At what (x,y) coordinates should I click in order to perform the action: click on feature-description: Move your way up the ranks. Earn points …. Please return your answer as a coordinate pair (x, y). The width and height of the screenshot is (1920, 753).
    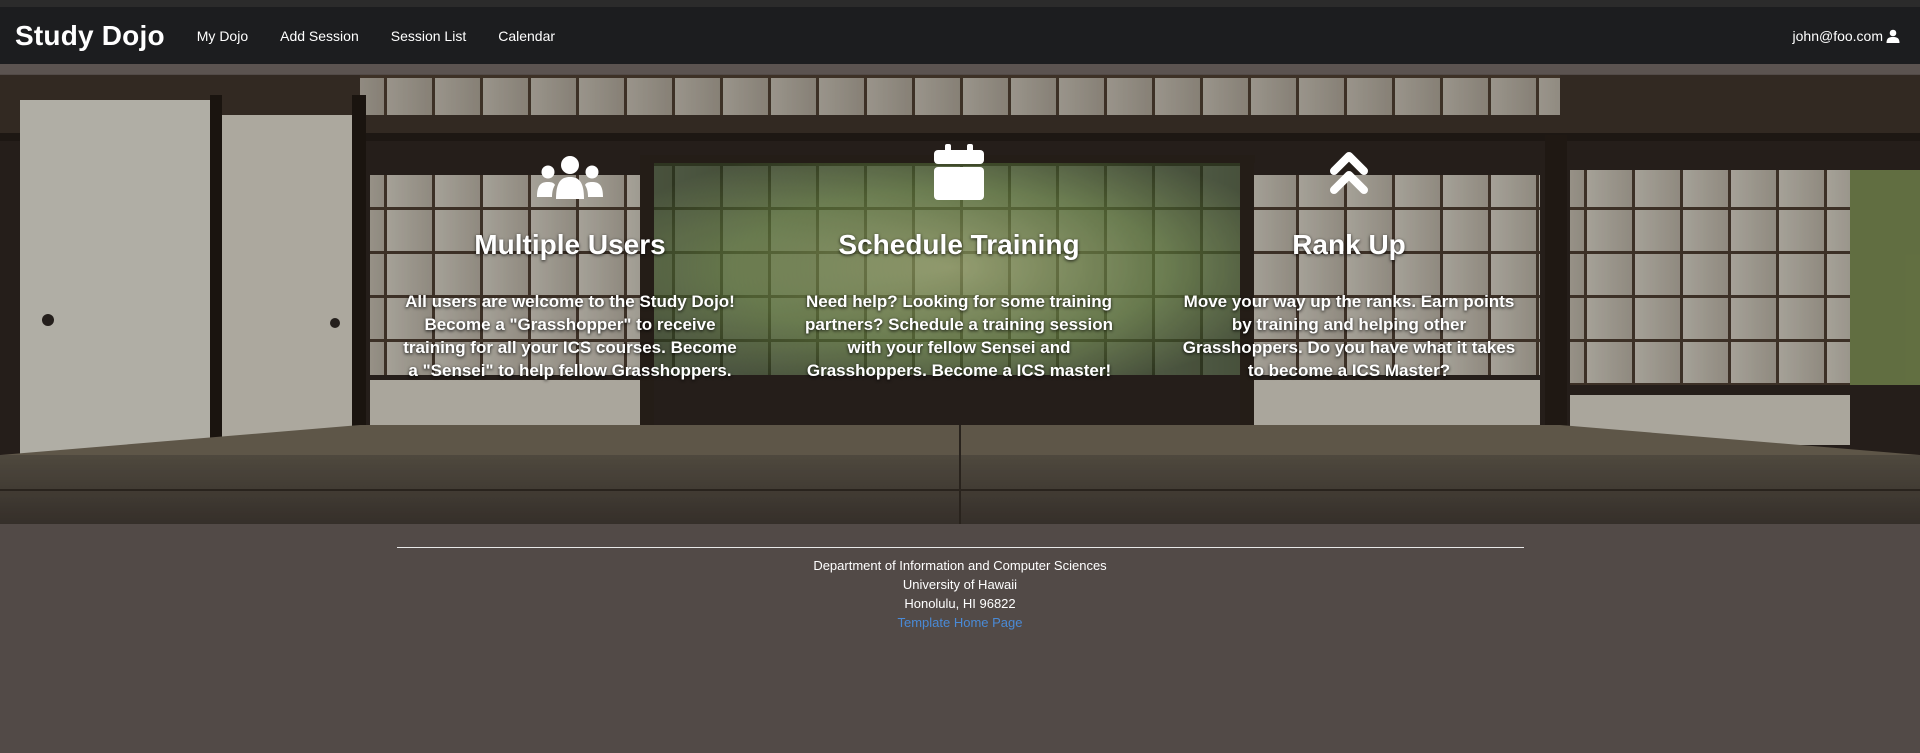
    Looking at the image, I should click on (1349, 336).